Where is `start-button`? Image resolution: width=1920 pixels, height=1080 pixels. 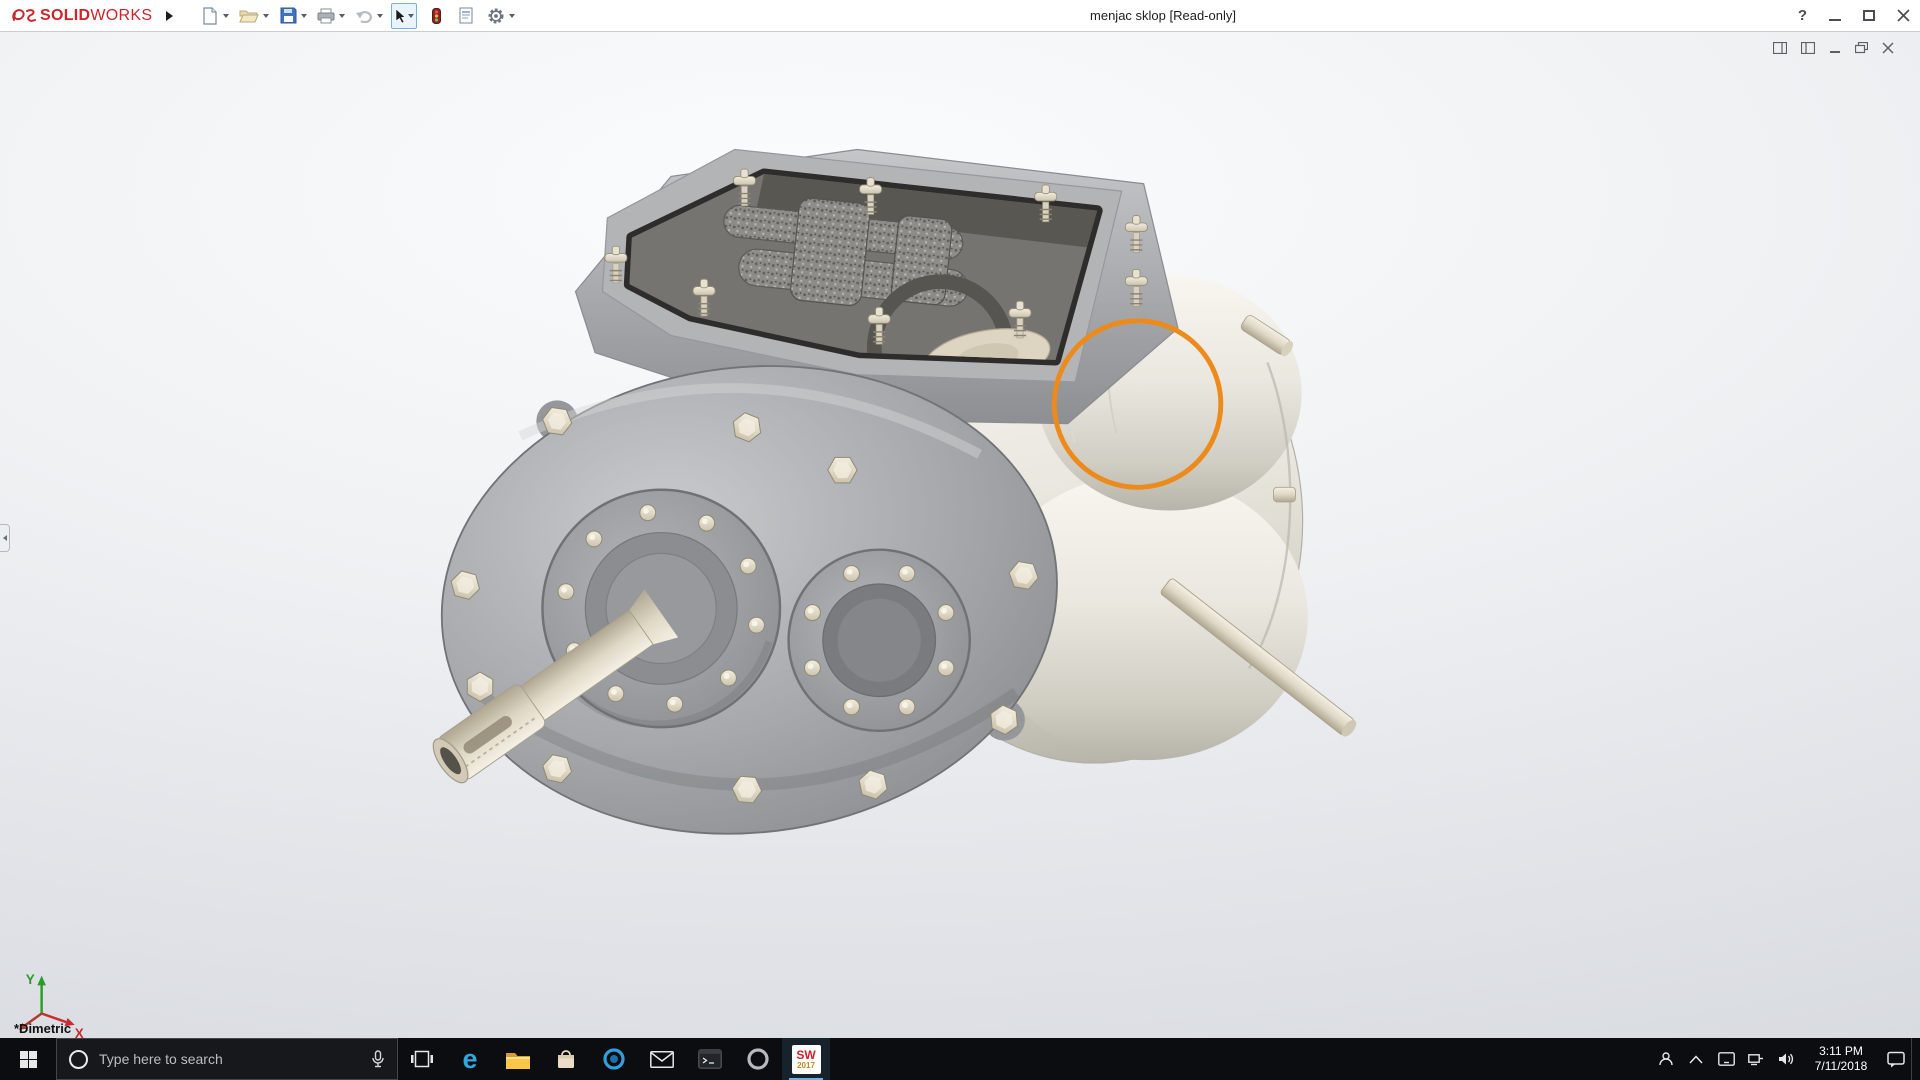
start-button is located at coordinates (28, 1059).